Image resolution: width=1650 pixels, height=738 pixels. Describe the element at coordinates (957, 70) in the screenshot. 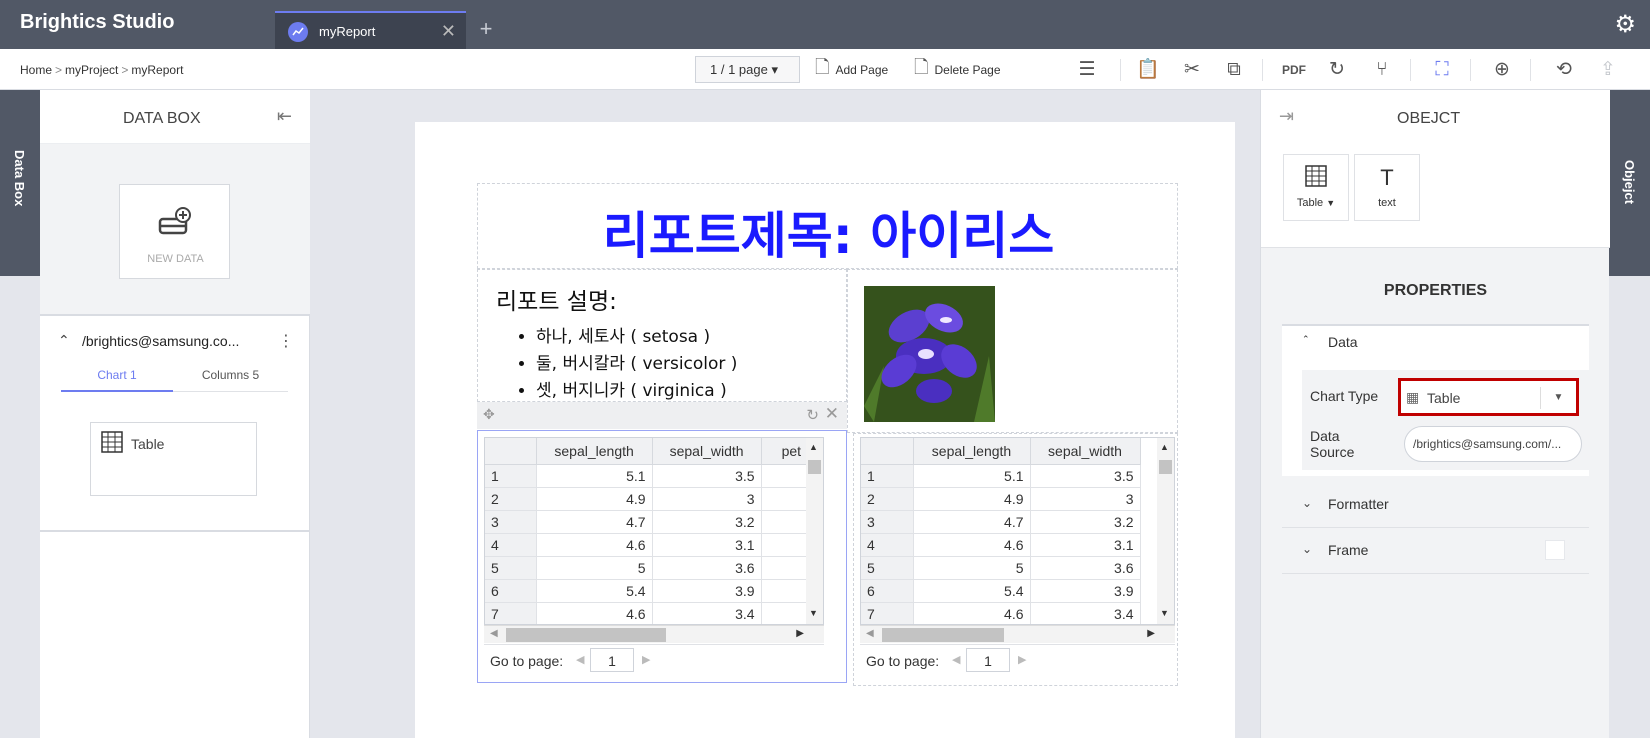

I see `delete-page-button: 🗋 Delete Page` at that location.